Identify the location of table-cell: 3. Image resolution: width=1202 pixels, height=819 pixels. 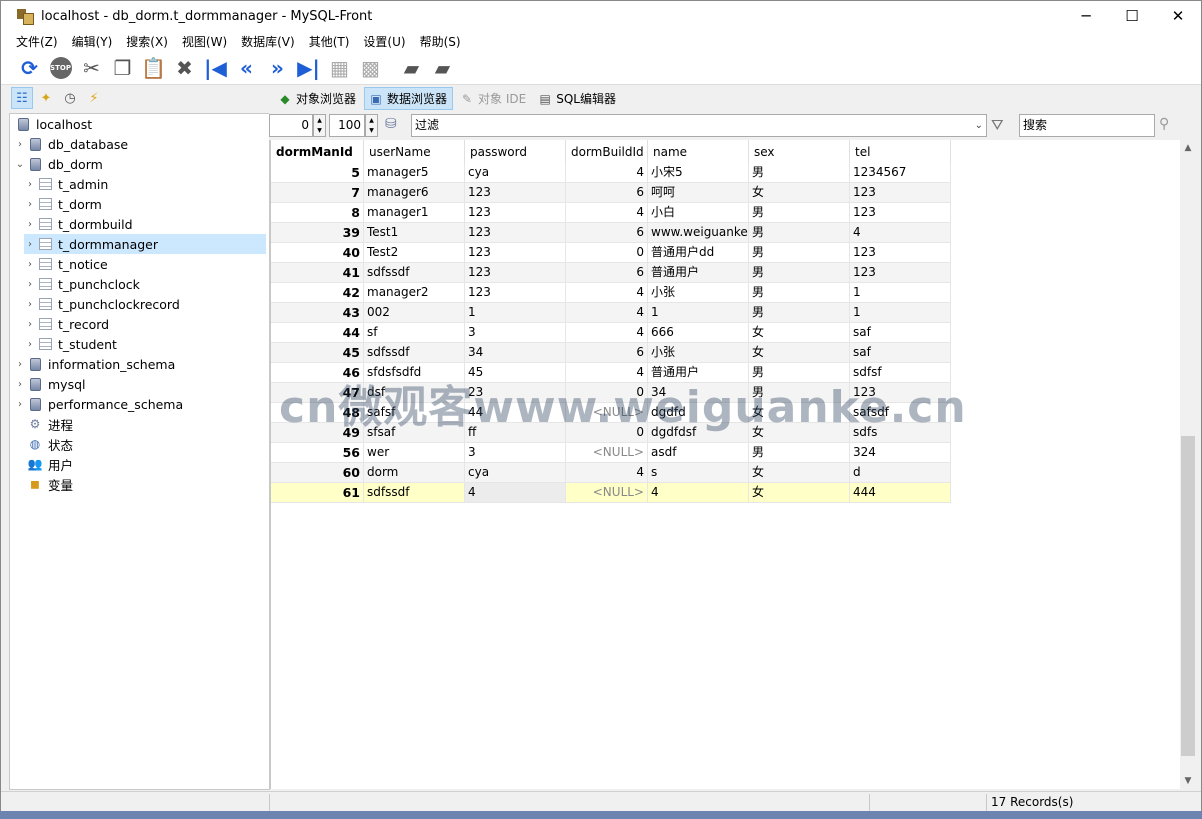
(515, 453).